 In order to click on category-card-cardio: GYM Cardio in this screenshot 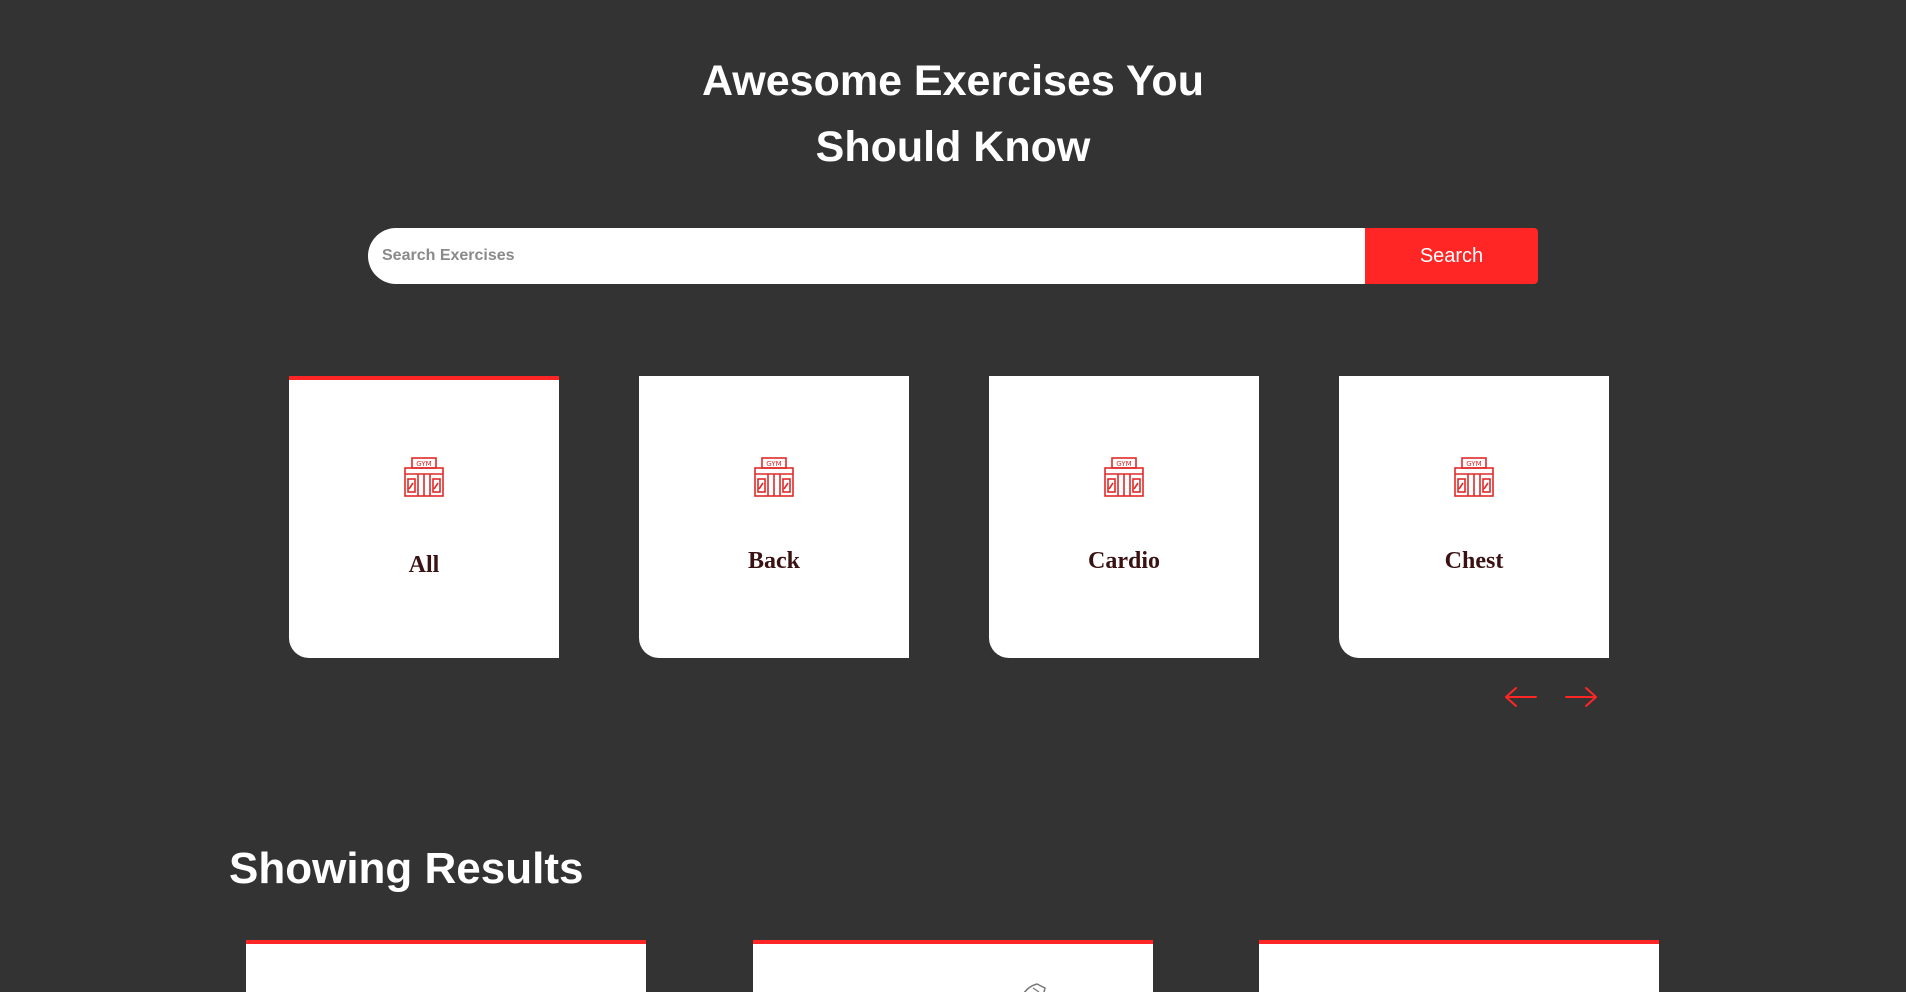, I will do `click(1124, 517)`.